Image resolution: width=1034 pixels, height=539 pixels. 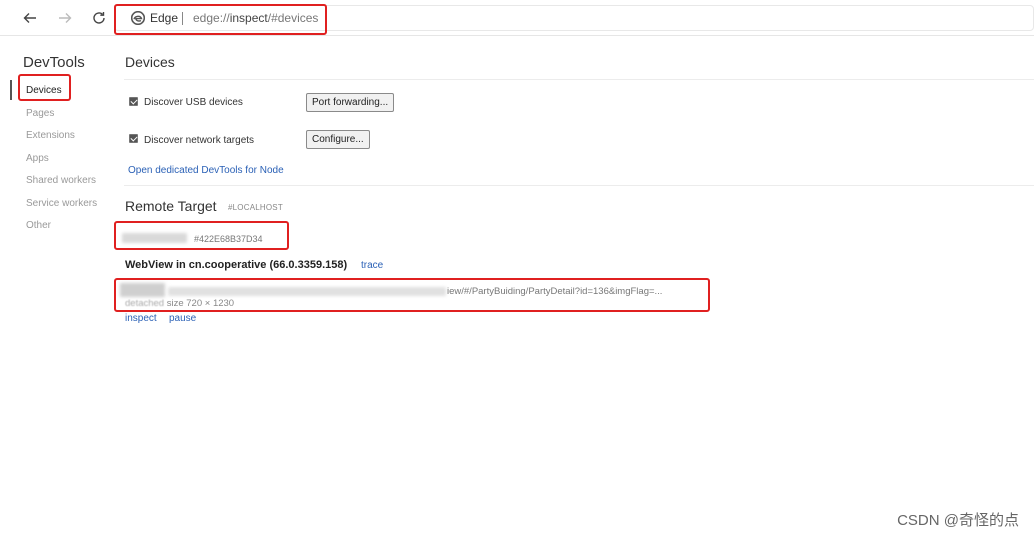 What do you see at coordinates (65, 18) in the screenshot?
I see `forward-icon` at bounding box center [65, 18].